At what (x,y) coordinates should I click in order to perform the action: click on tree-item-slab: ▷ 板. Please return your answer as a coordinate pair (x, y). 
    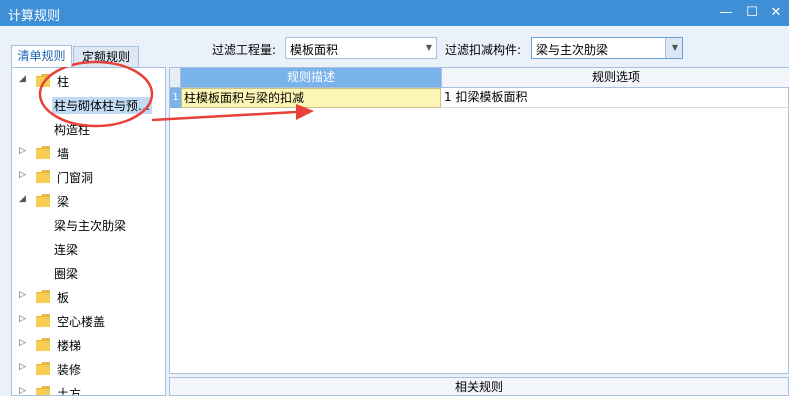
    Looking at the image, I should click on (88, 297).